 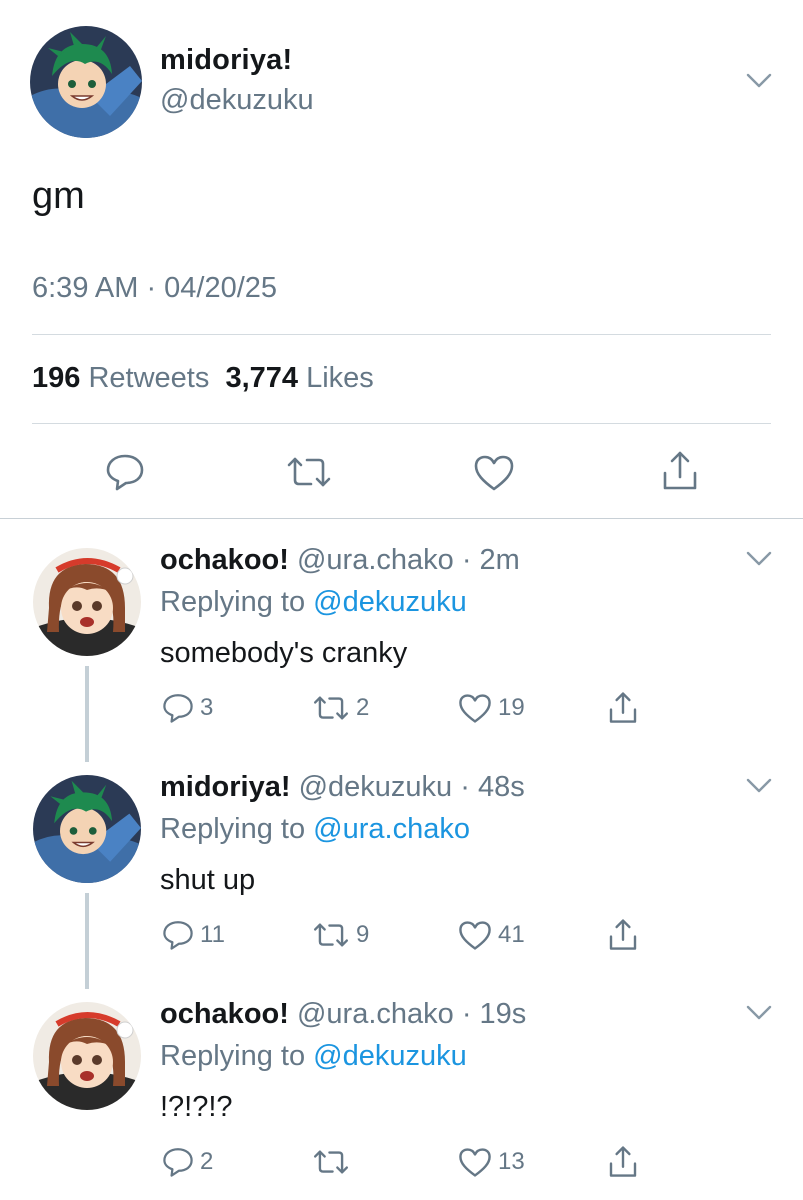 I want to click on likes-label: Likes, so click(x=340, y=378).